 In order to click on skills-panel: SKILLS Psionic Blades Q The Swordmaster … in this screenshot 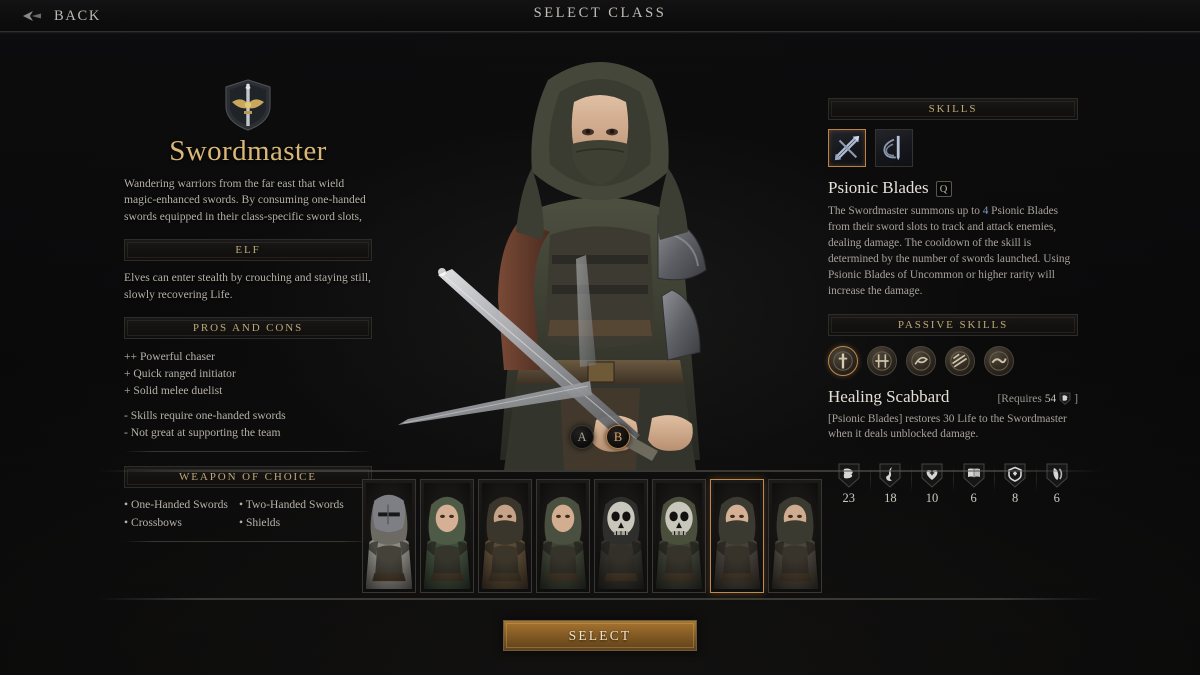, I will do `click(953, 302)`.